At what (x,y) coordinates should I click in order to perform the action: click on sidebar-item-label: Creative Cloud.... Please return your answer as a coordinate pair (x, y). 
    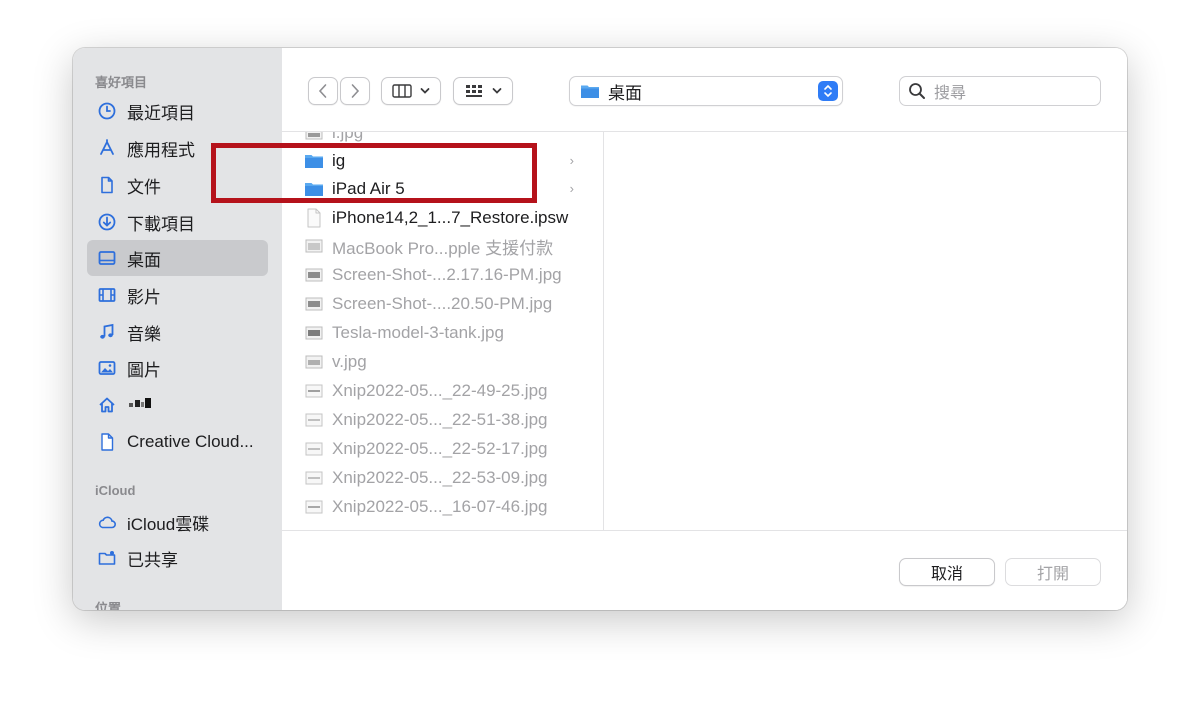
    Looking at the image, I should click on (190, 441).